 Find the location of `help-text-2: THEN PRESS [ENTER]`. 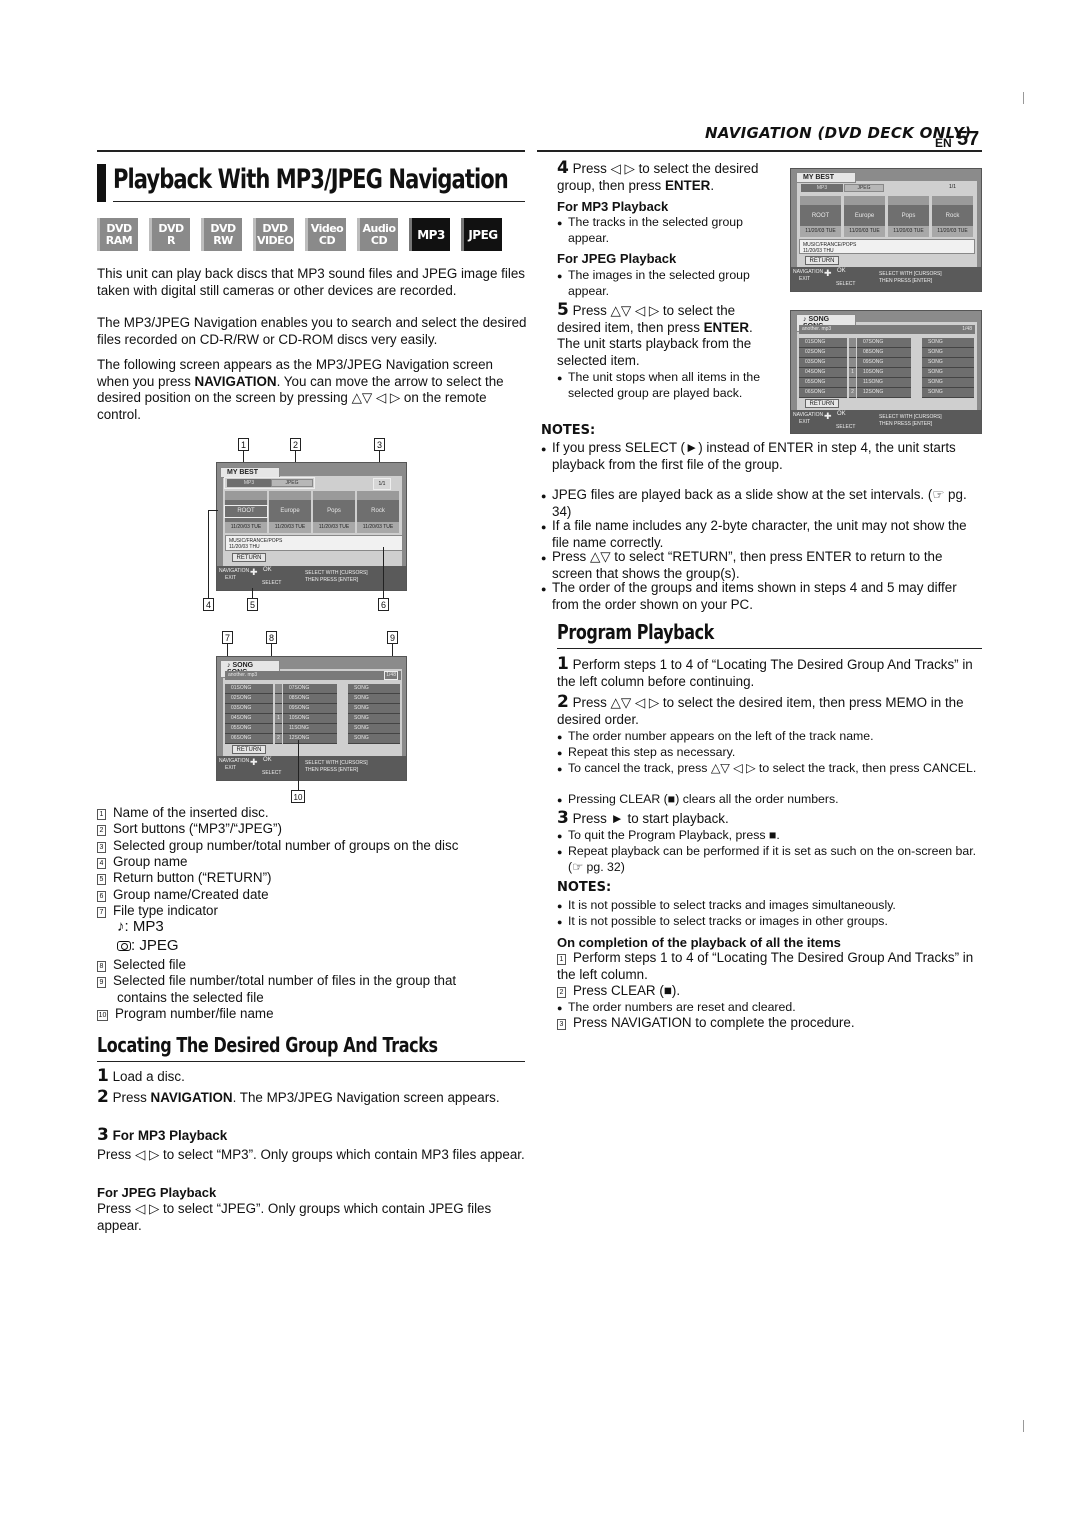

help-text-2: THEN PRESS [ENTER] is located at coordinates (906, 281).